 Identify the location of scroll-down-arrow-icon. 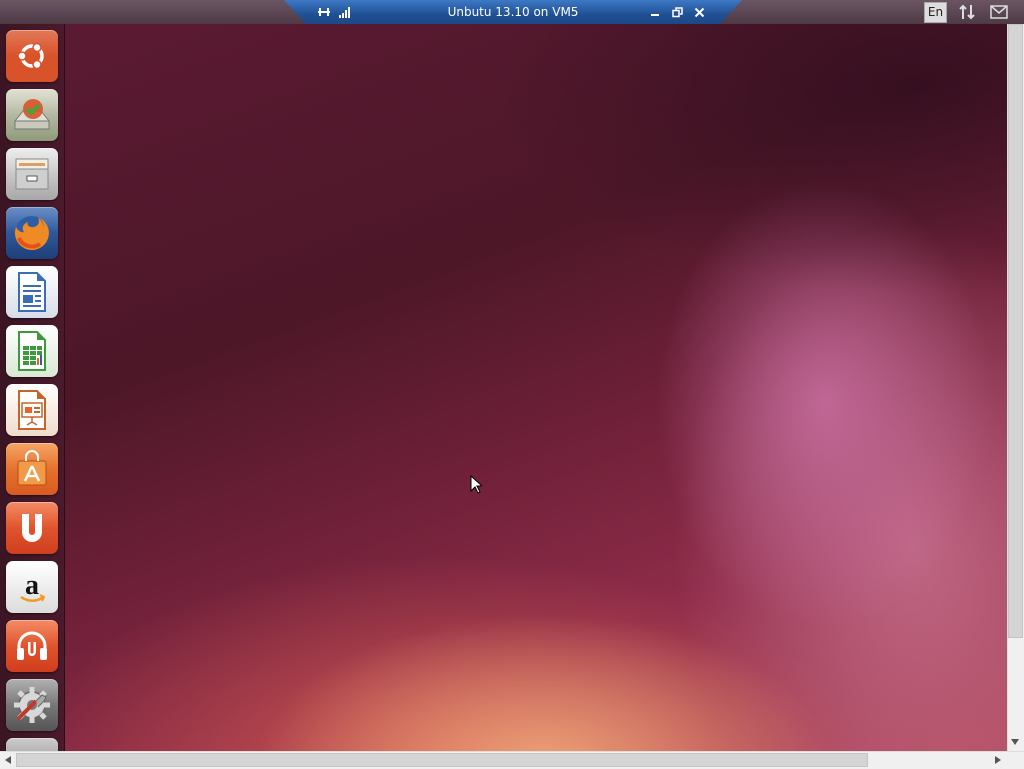
(1015, 742).